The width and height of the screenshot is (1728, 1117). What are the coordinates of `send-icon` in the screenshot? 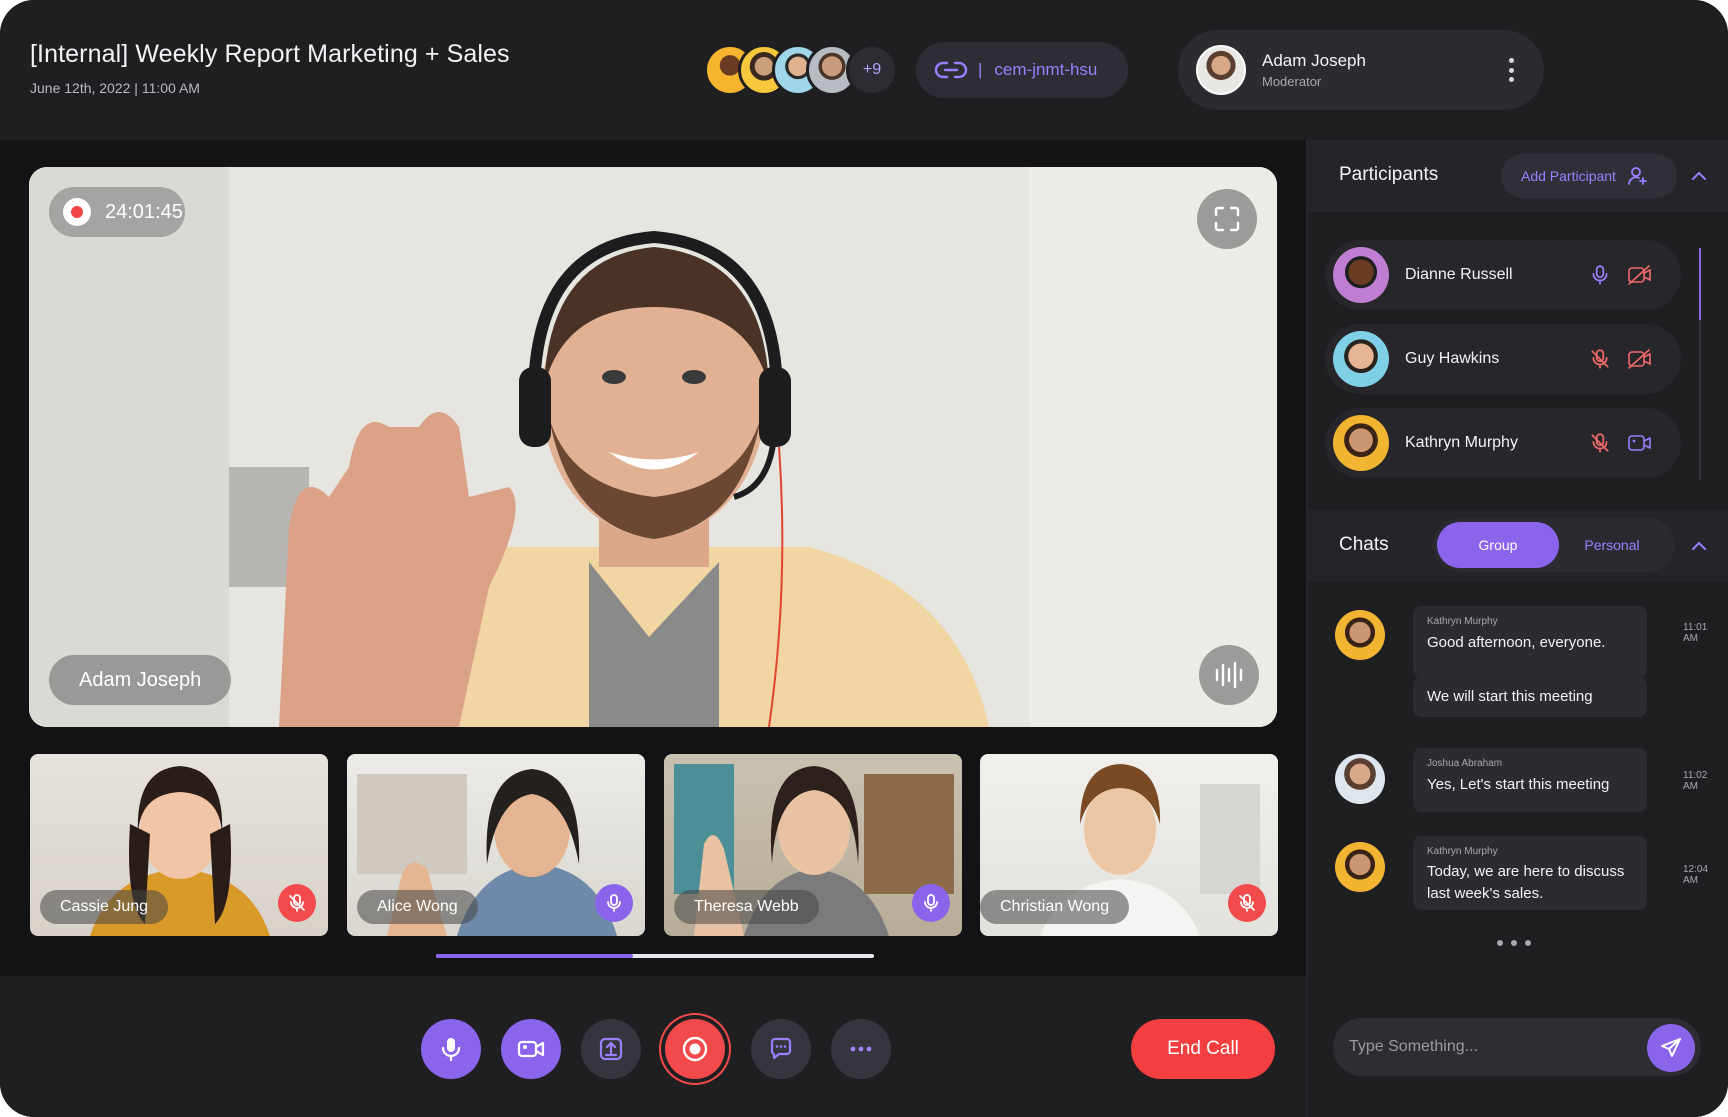 It's located at (1671, 1047).